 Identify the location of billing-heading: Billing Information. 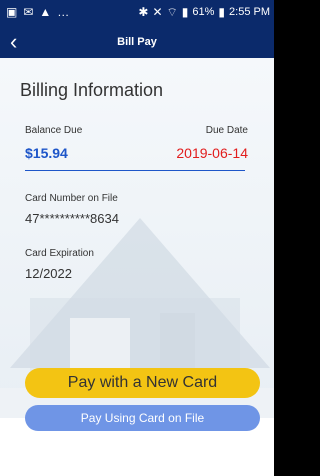
(92, 90).